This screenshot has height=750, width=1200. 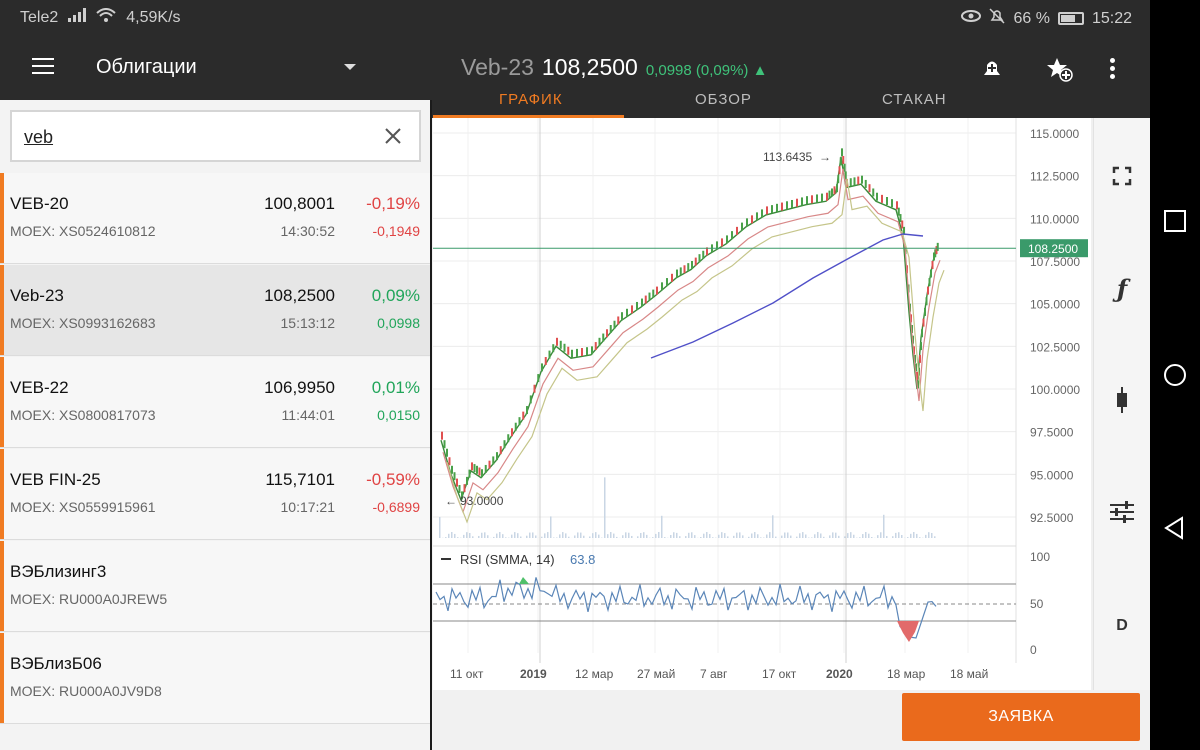 What do you see at coordinates (215, 586) in the screenshot?
I see `list-item: ВЭБлизинг3 MOEX: RU000A0JREW5` at bounding box center [215, 586].